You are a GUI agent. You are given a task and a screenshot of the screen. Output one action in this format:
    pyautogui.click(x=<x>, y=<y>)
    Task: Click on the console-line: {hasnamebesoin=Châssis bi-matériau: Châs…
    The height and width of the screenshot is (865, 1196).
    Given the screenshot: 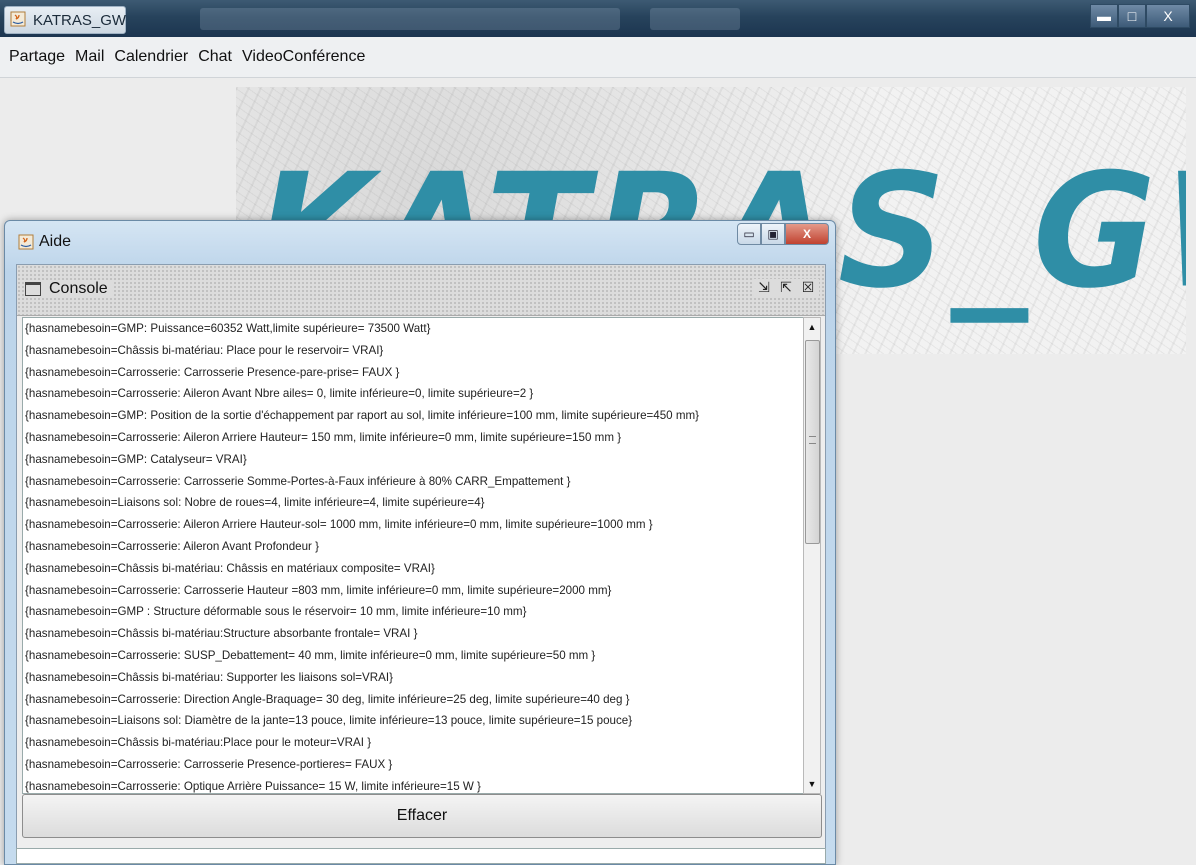 What is the action you would take?
    pyautogui.click(x=230, y=568)
    